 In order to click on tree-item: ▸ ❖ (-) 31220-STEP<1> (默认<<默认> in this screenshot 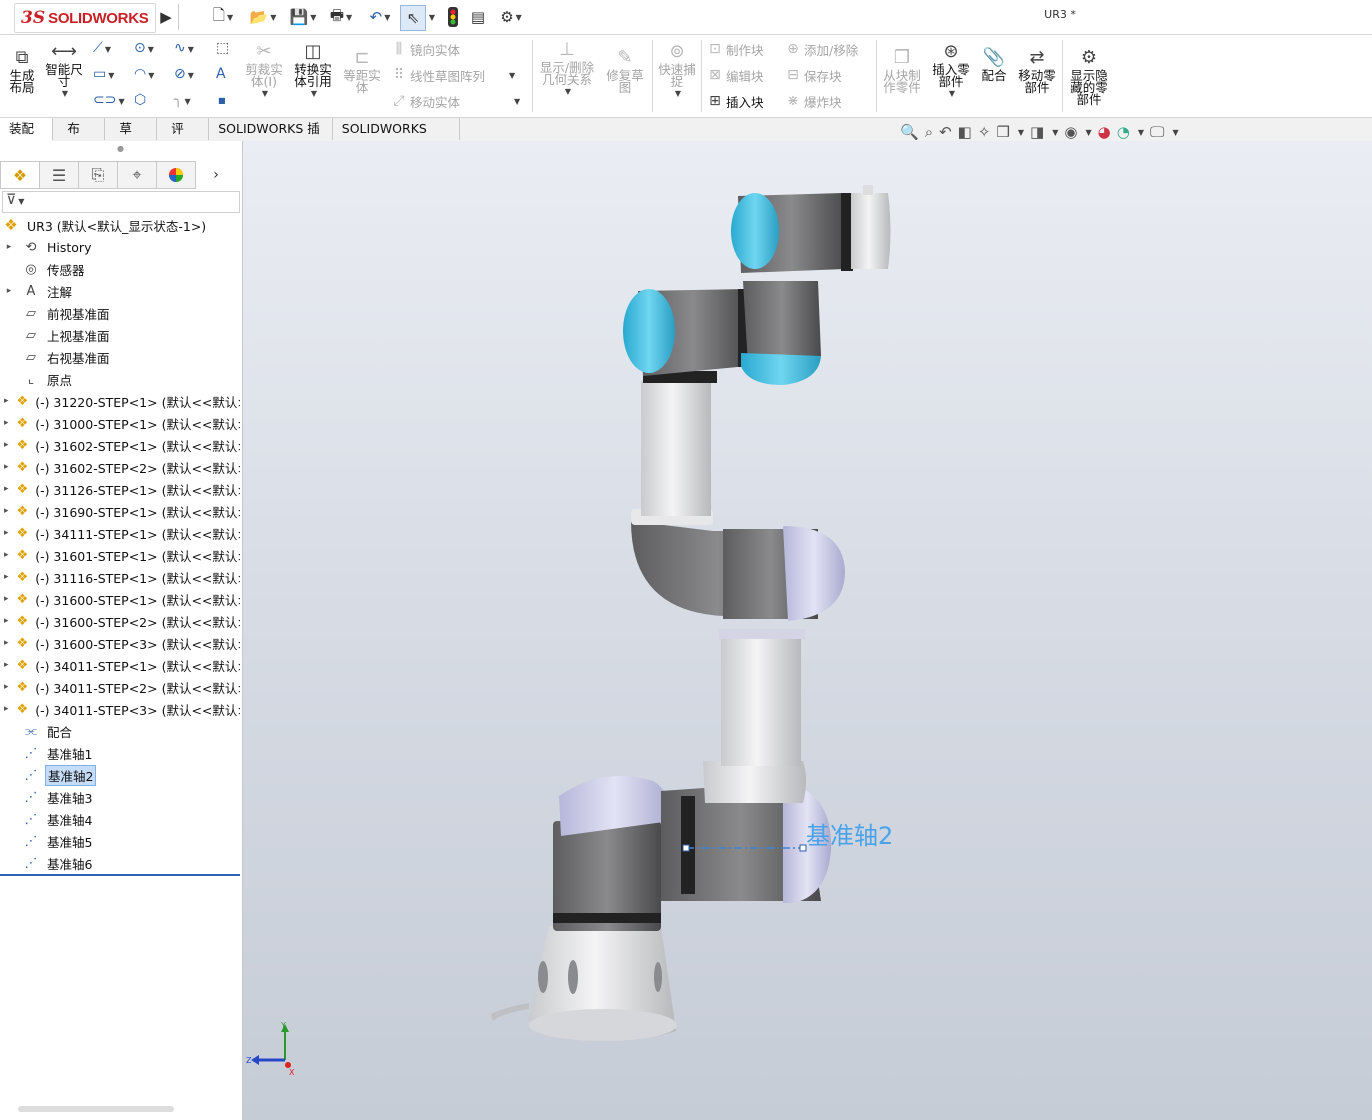, I will do `click(120, 401)`.